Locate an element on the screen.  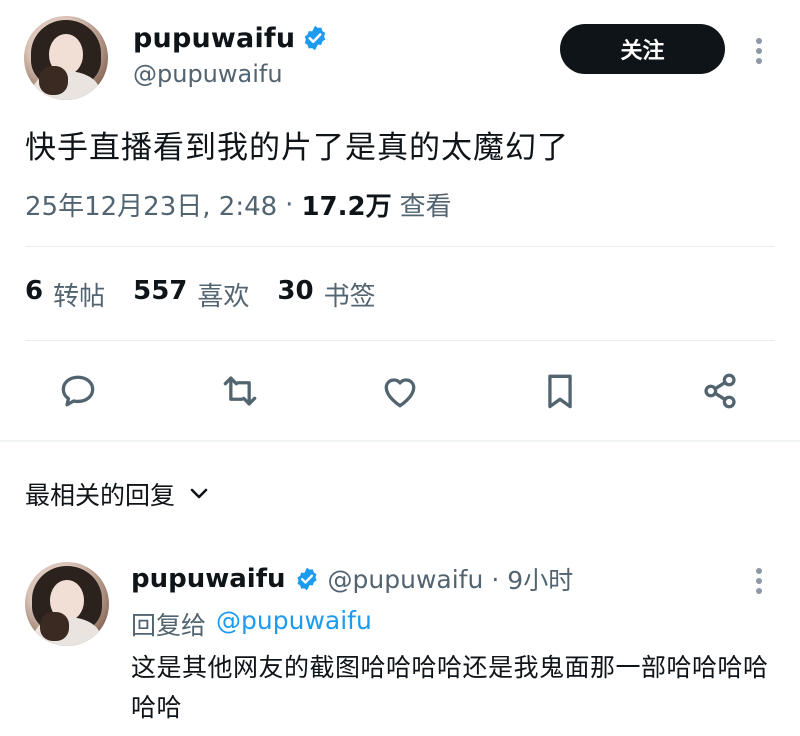
bookmark-icon is located at coordinates (560, 391).